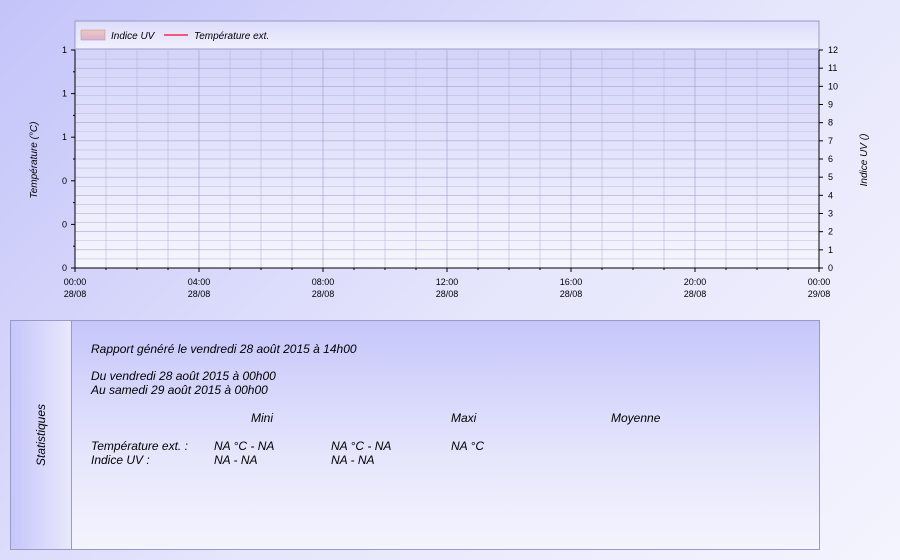 This screenshot has height=560, width=900. Describe the element at coordinates (830, 177) in the screenshot. I see `y-right-tick-label: 5` at that location.